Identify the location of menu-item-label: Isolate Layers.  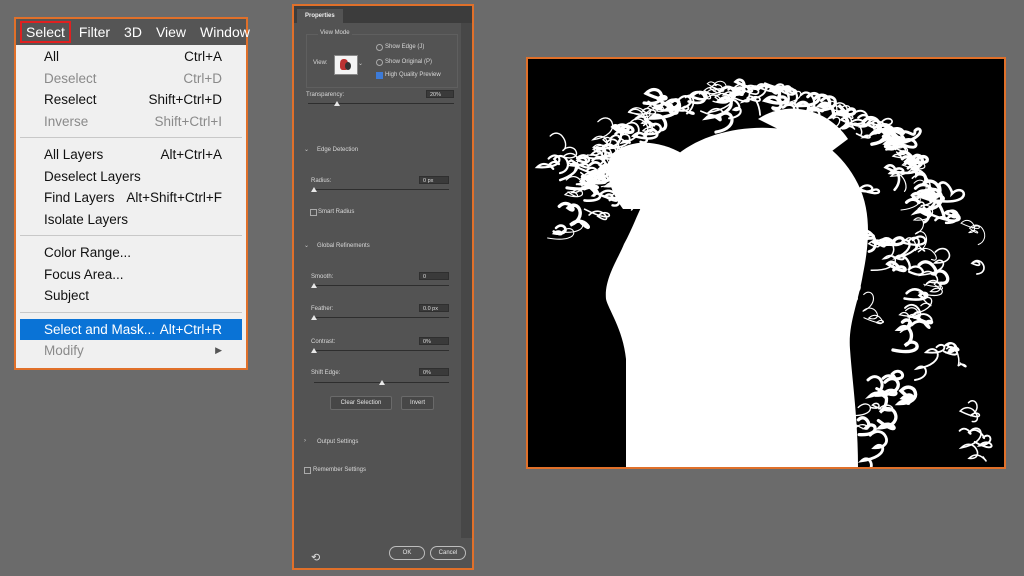
(86, 219).